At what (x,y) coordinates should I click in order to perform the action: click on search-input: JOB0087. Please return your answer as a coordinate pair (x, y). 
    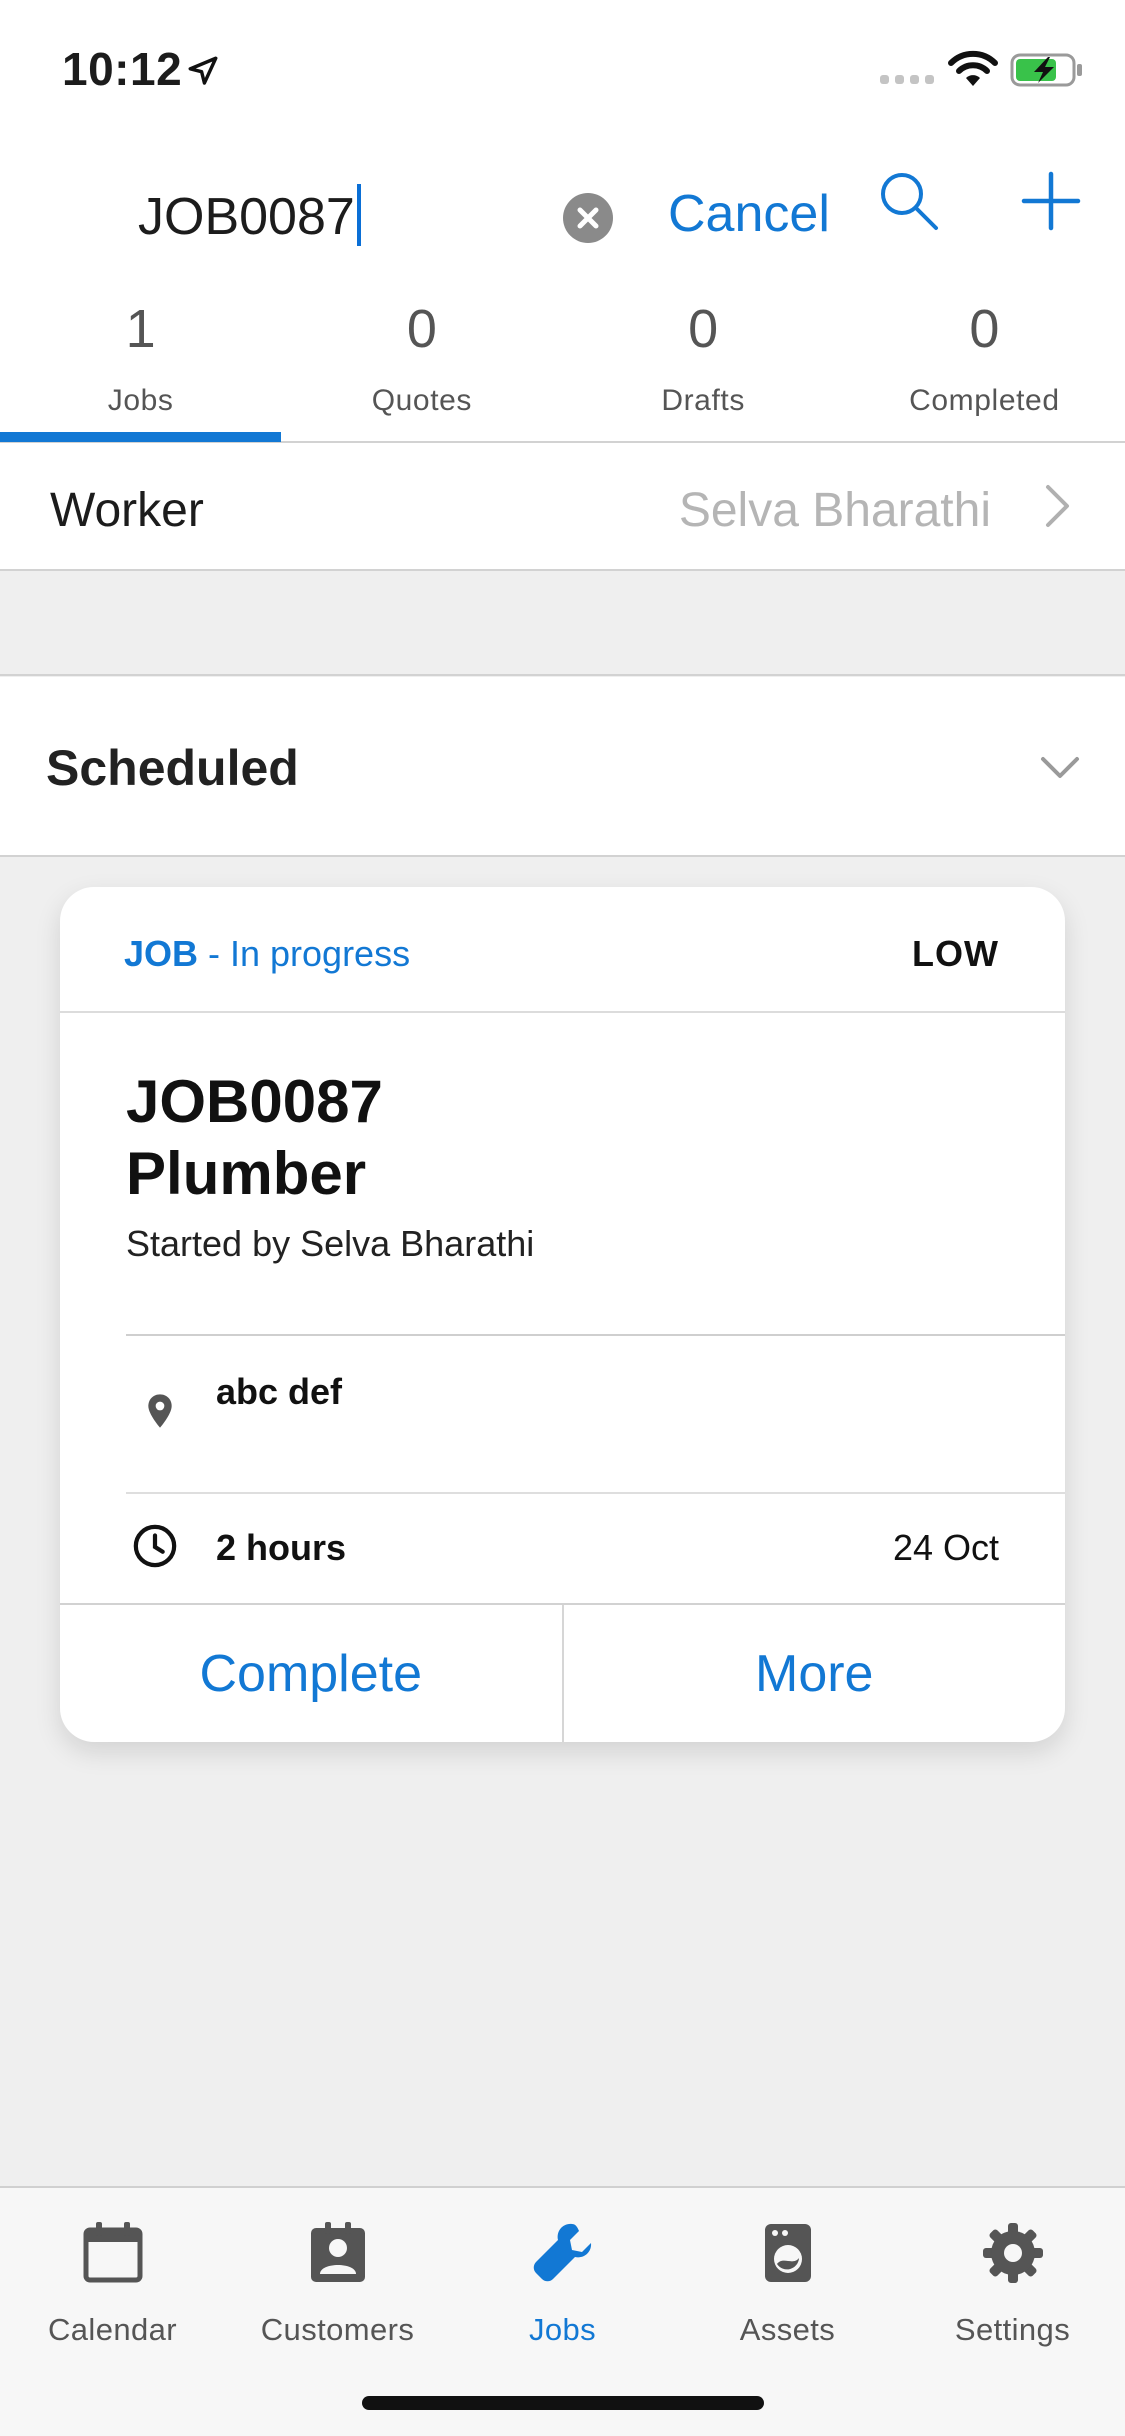
    Looking at the image, I should click on (249, 215).